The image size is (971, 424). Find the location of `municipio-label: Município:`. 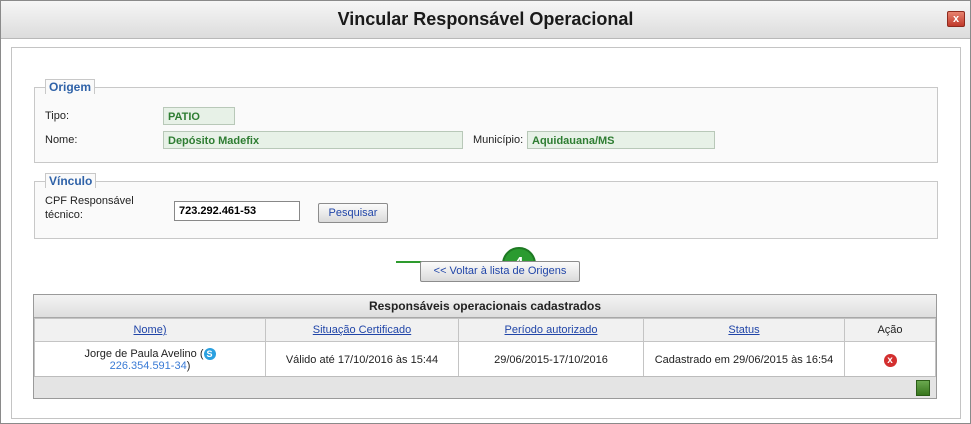

municipio-label: Município: is located at coordinates (498, 140).